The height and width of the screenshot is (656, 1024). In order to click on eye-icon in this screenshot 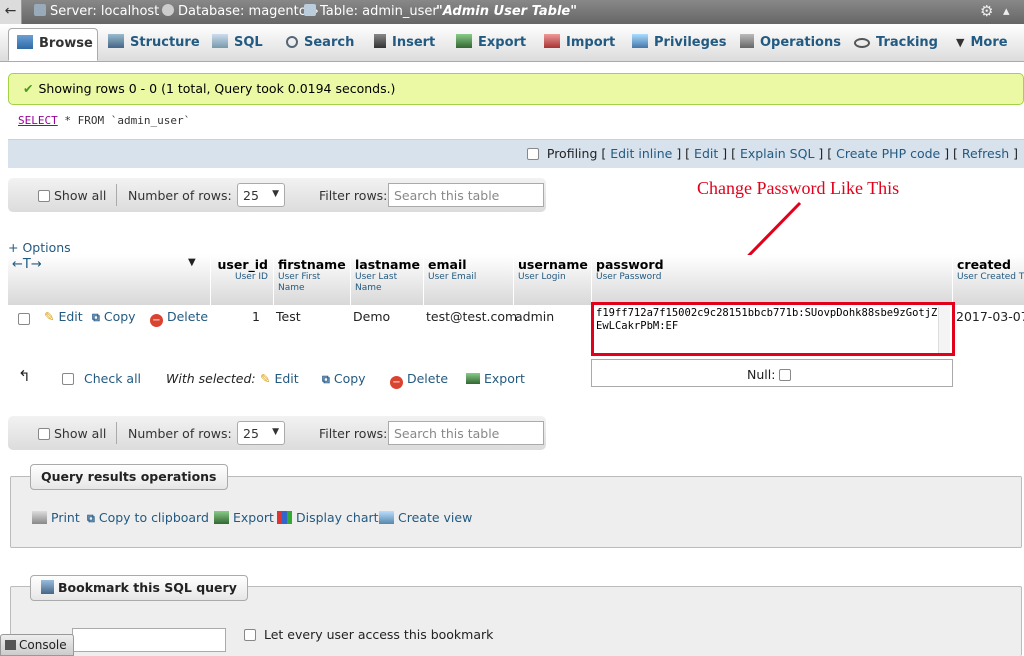, I will do `click(862, 43)`.